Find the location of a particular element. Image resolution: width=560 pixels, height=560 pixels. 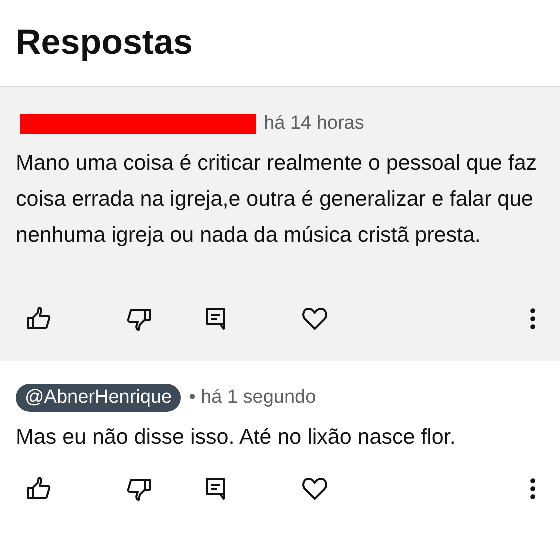

timestamp: há 14 horas is located at coordinates (314, 124).